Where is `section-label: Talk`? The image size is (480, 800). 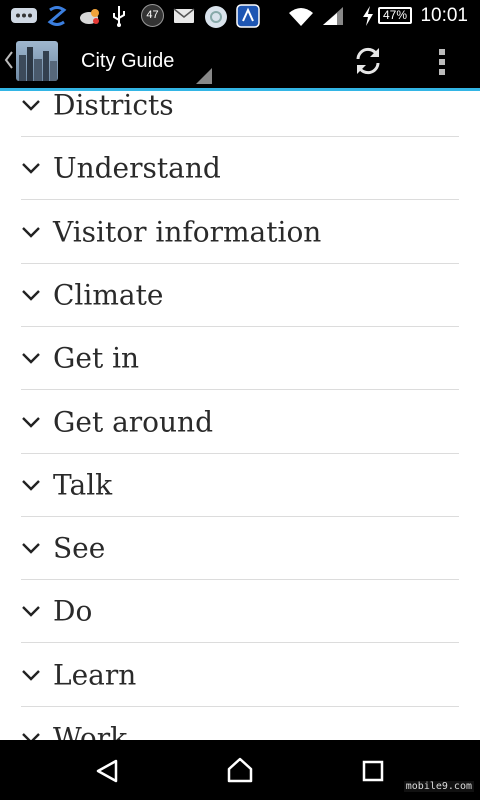 section-label: Talk is located at coordinates (83, 485).